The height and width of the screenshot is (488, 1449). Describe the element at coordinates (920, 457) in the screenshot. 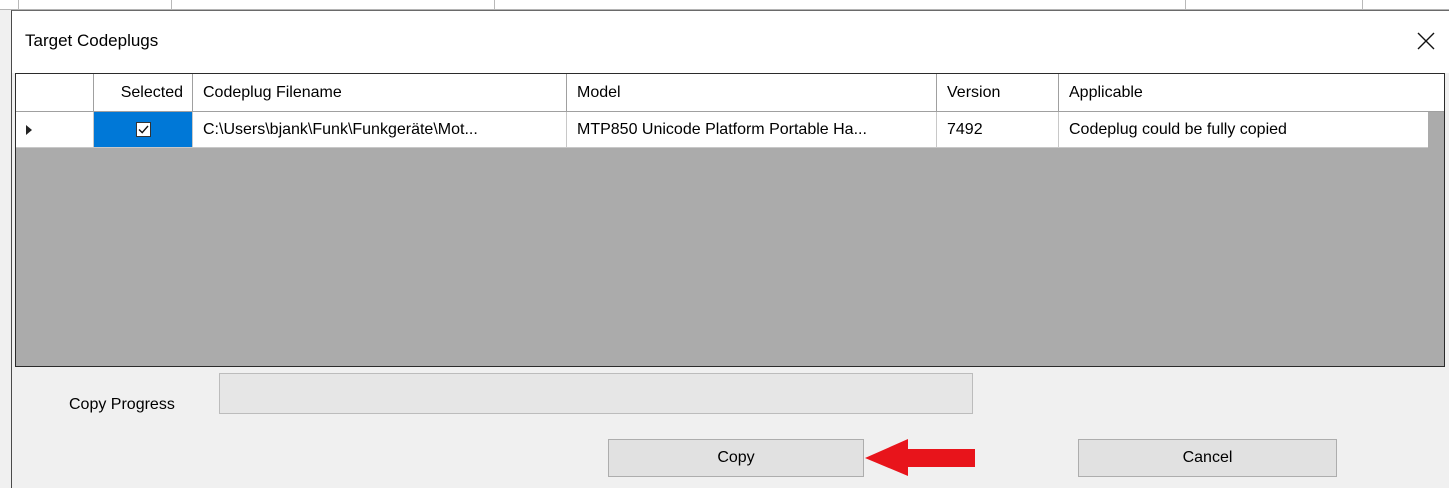

I see `red-arrow-annotation-icon` at that location.